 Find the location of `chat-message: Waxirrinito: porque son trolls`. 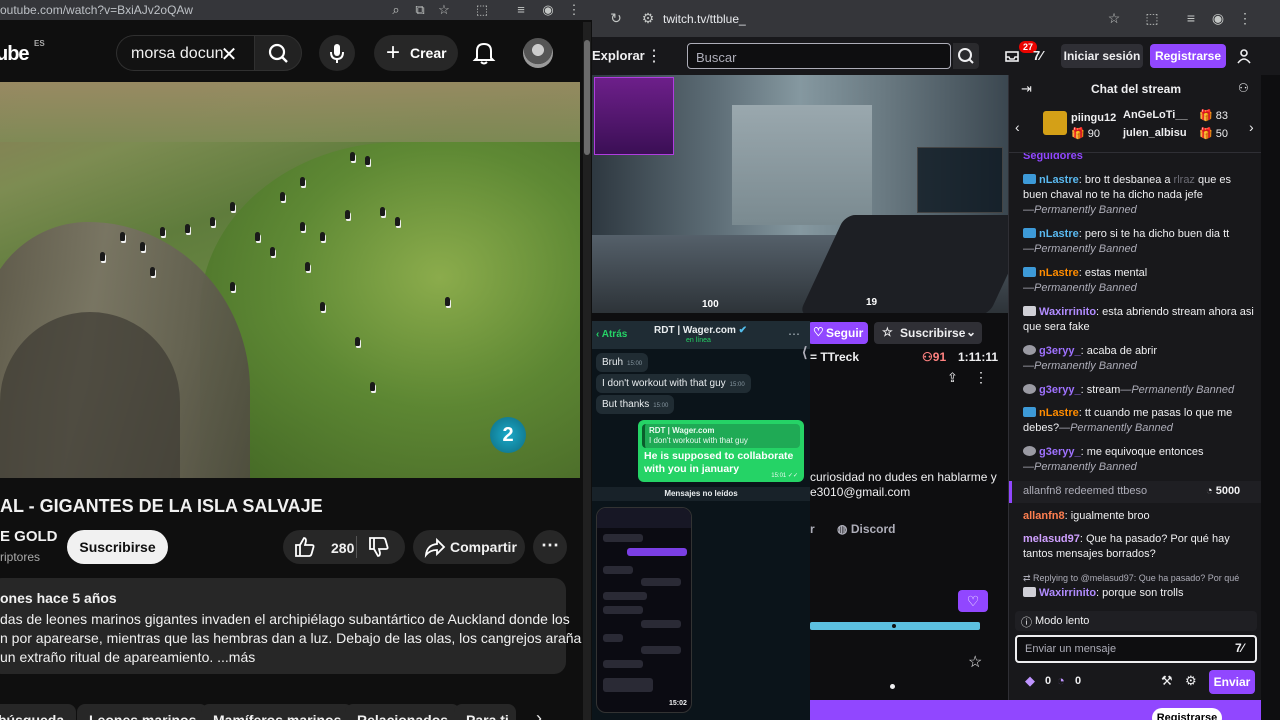

chat-message: Waxirrinito: porque son trolls is located at coordinates (1139, 593).